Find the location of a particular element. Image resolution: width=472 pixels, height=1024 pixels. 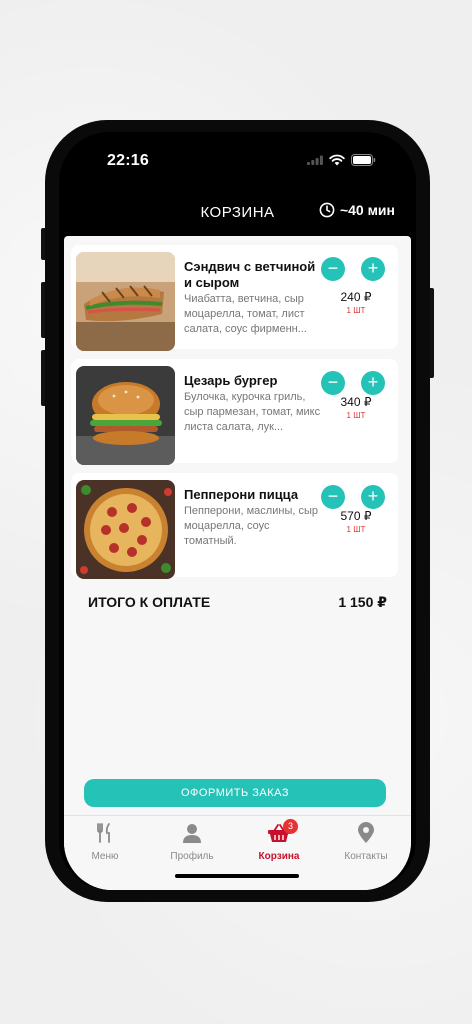

signal-icon is located at coordinates (315, 160).